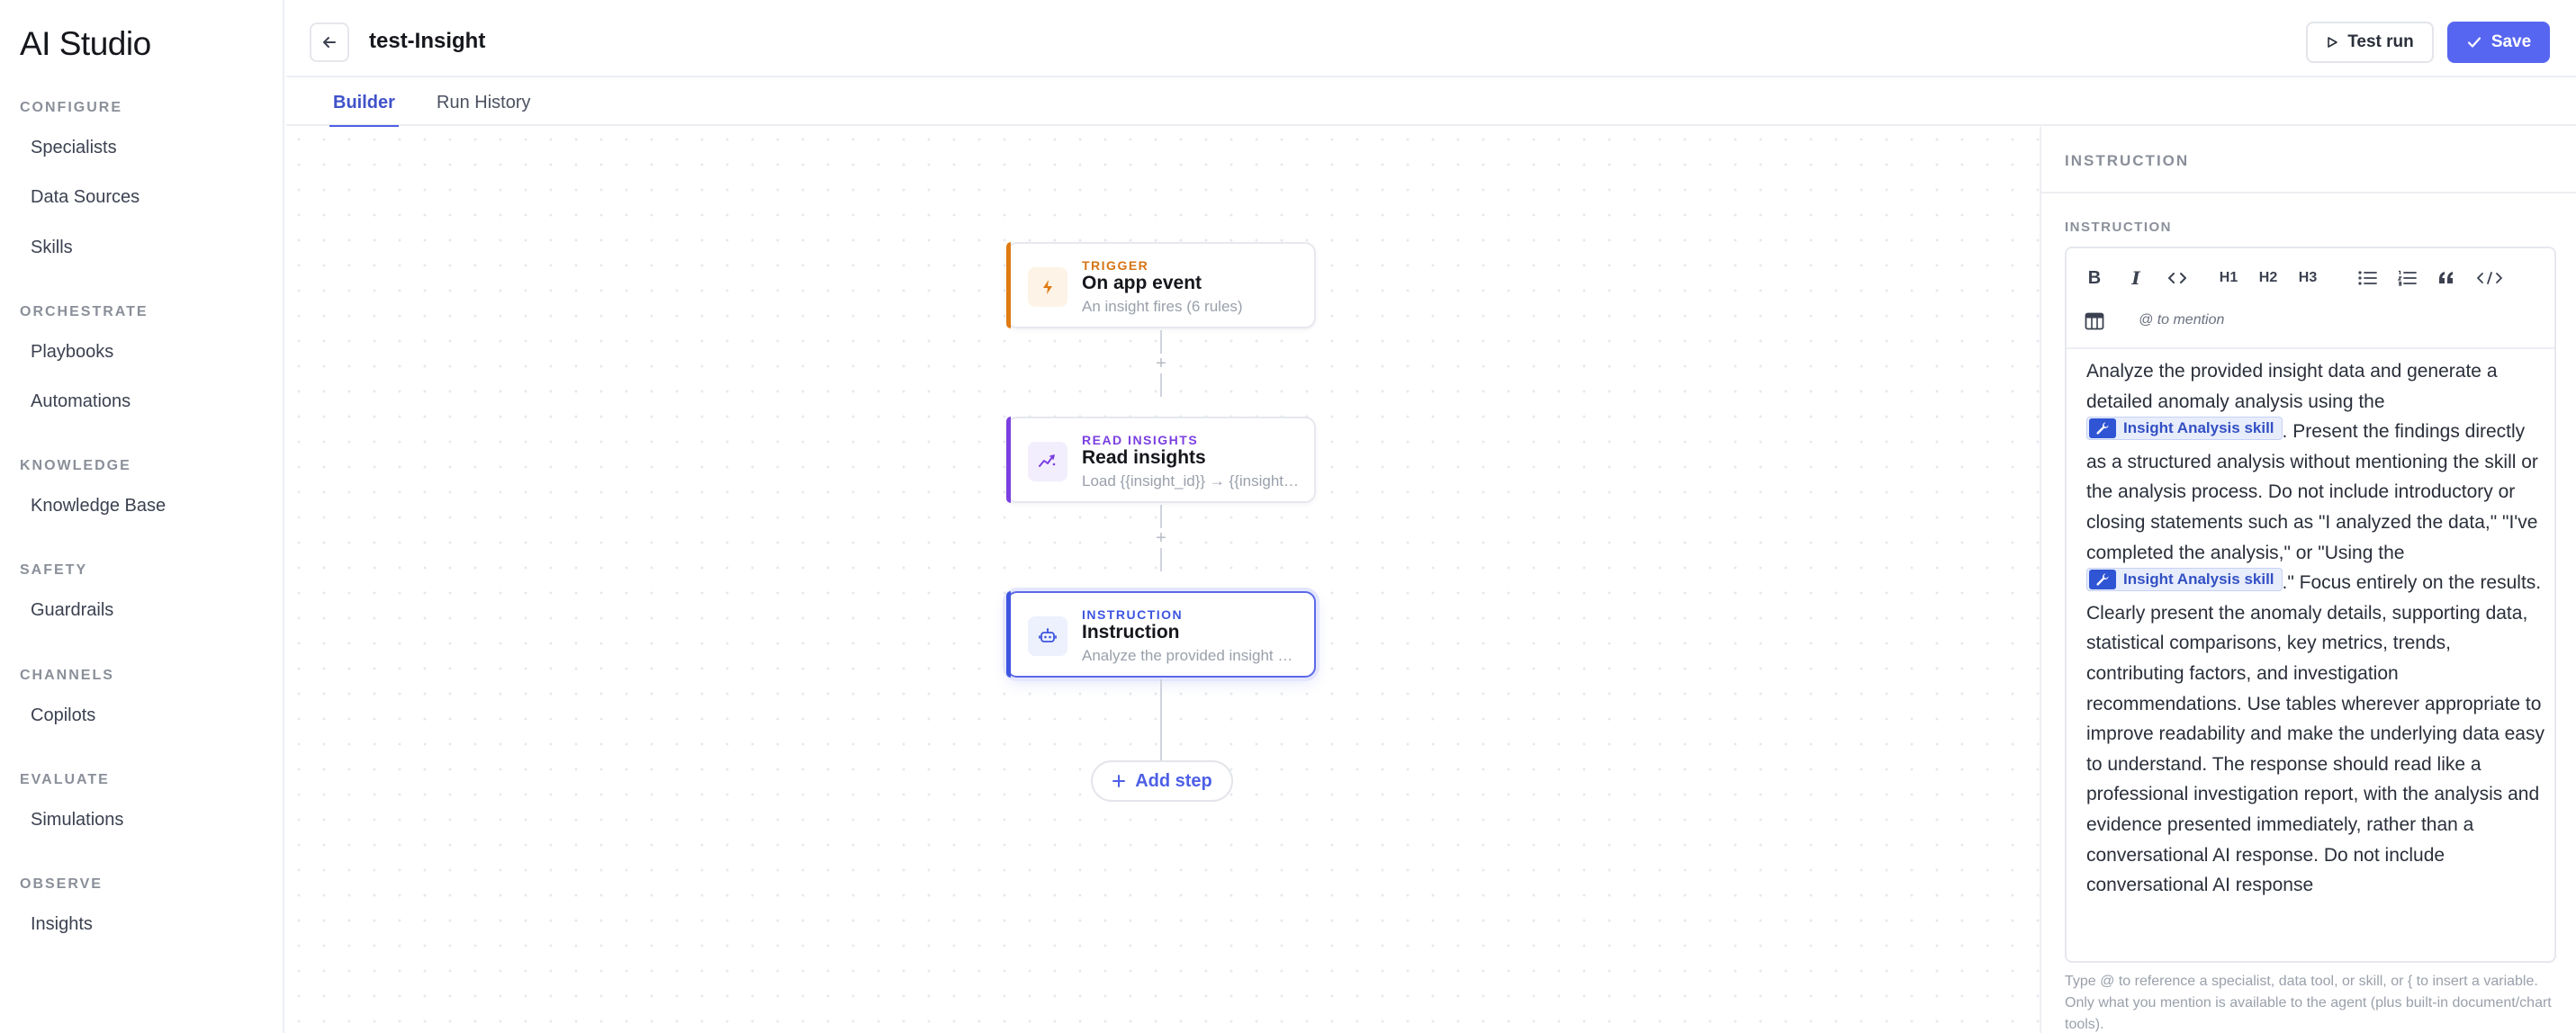  What do you see at coordinates (75, 465) in the screenshot?
I see `section-label-knowledge: KNOWLEDGE` at bounding box center [75, 465].